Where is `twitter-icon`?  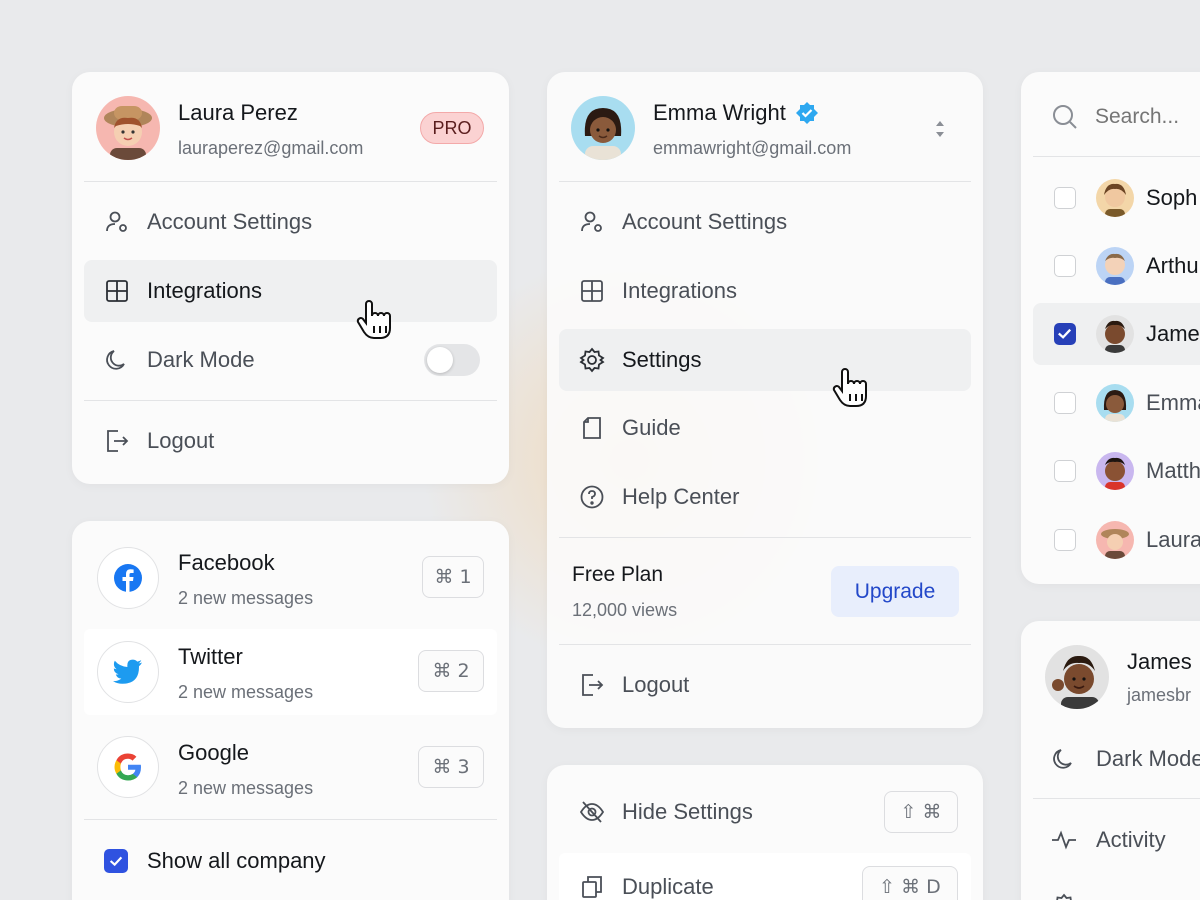
twitter-icon is located at coordinates (128, 672).